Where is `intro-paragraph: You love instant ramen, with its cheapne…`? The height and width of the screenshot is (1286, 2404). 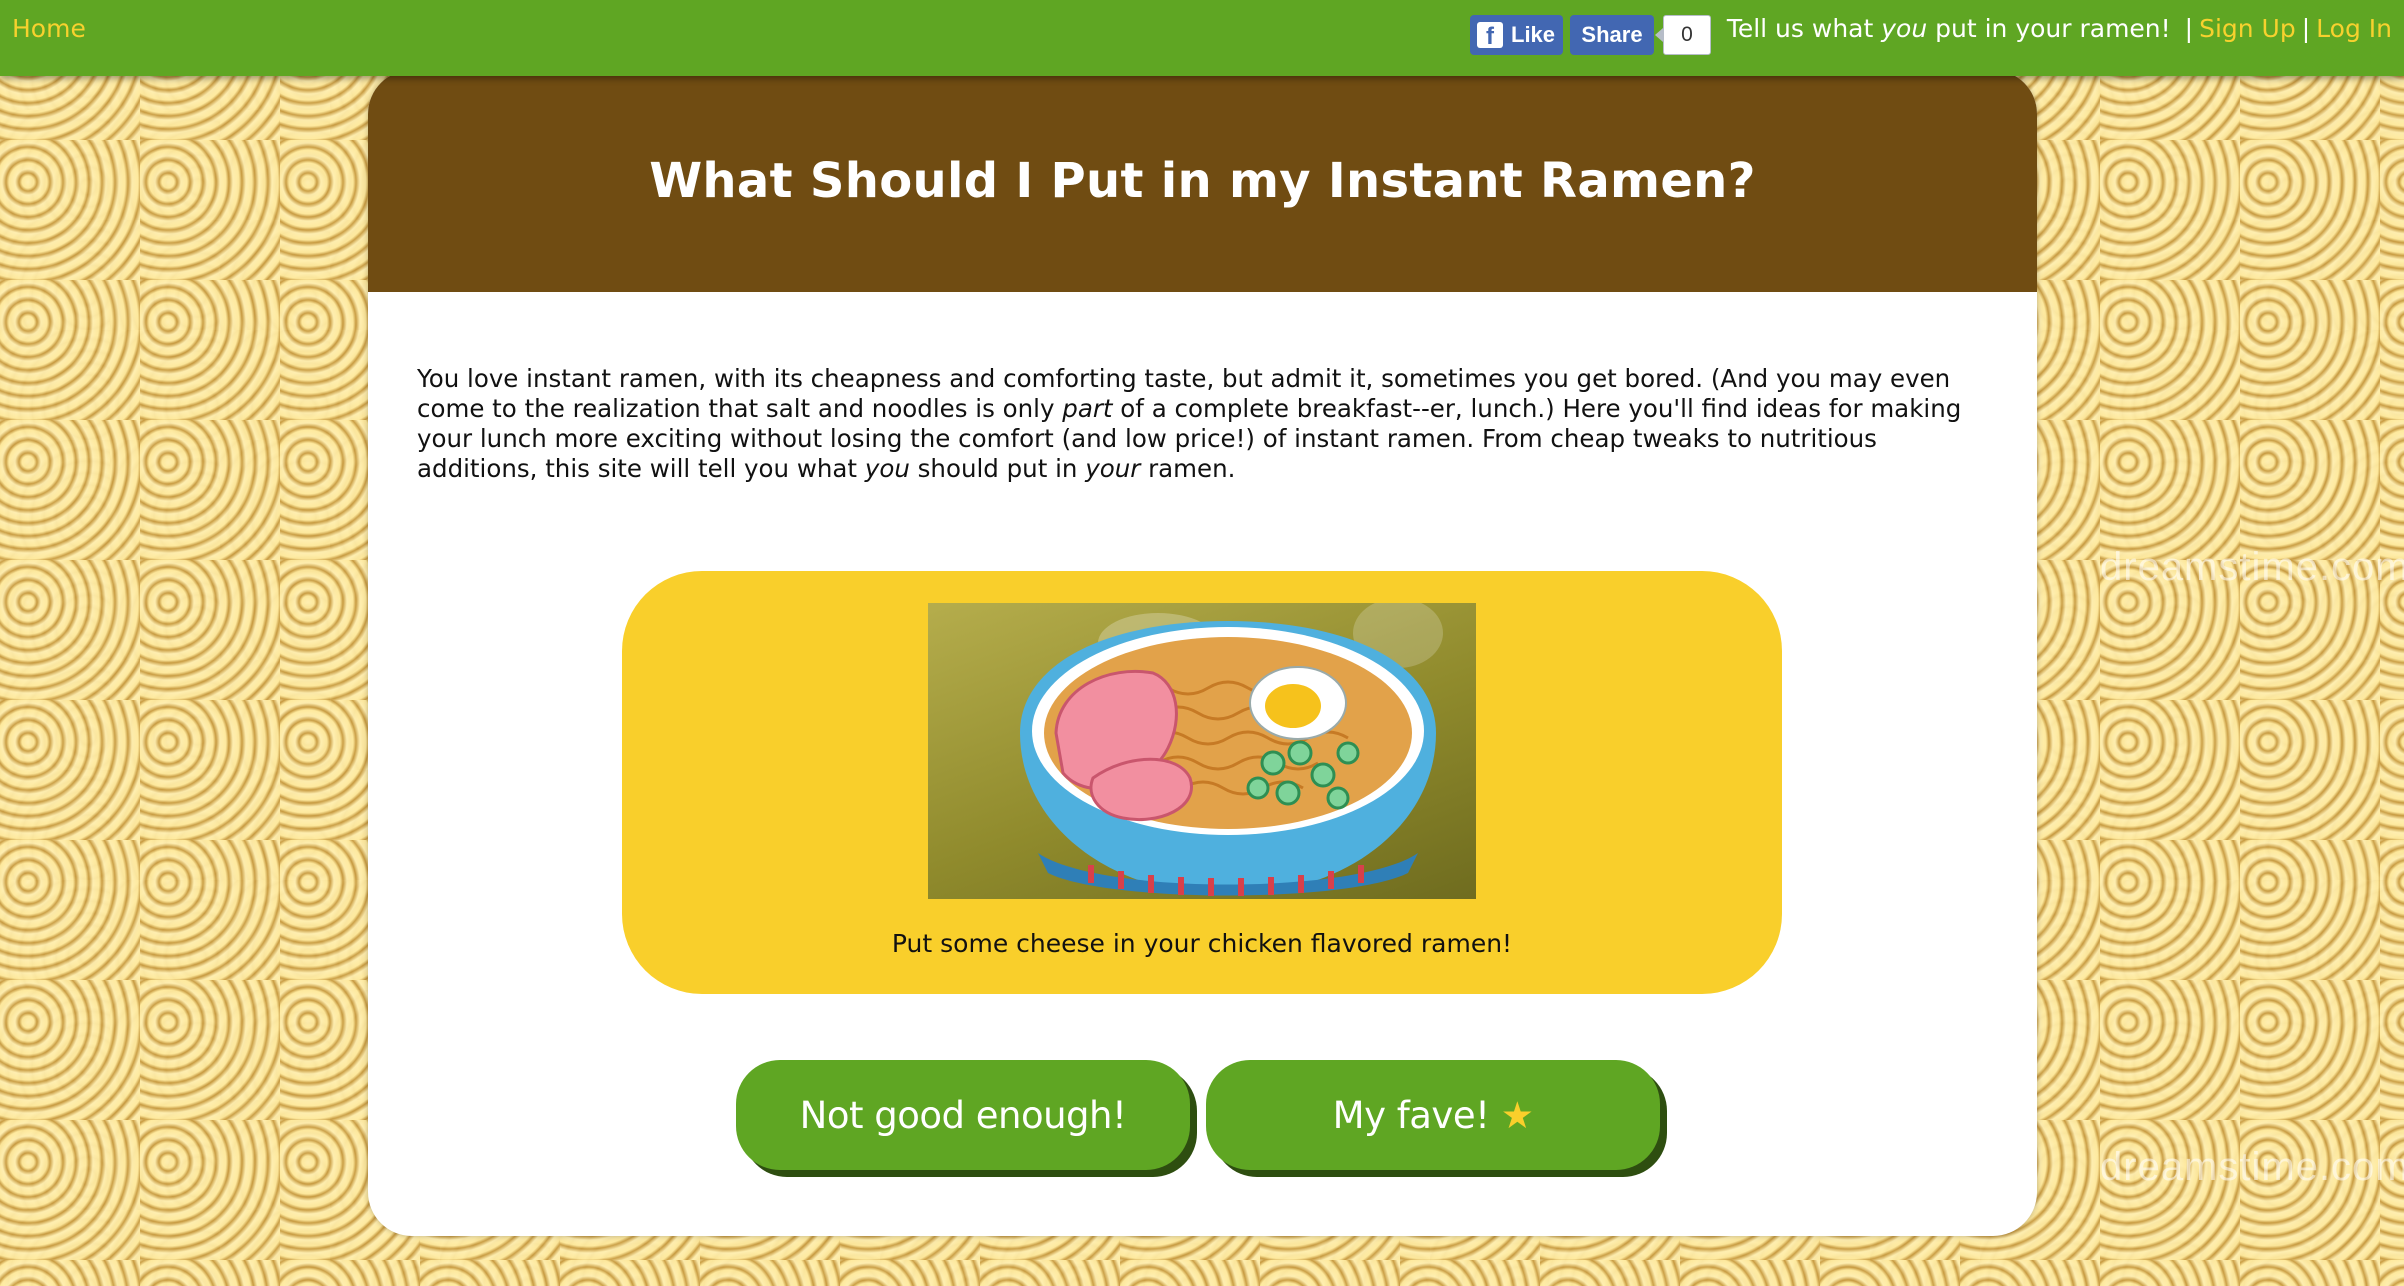 intro-paragraph: You love instant ramen, with its cheapne… is located at coordinates (1207, 424).